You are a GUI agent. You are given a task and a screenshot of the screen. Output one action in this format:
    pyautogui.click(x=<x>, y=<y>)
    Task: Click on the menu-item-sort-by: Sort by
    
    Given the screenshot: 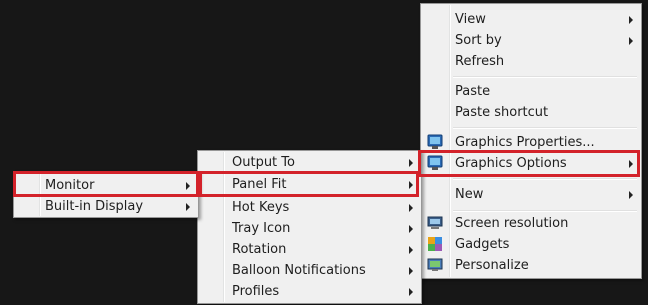 What is the action you would take?
    pyautogui.click(x=531, y=40)
    